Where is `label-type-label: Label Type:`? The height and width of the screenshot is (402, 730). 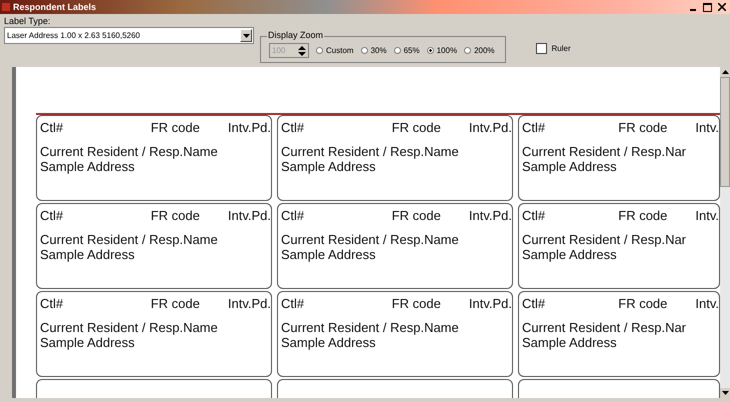 label-type-label: Label Type: is located at coordinates (28, 21).